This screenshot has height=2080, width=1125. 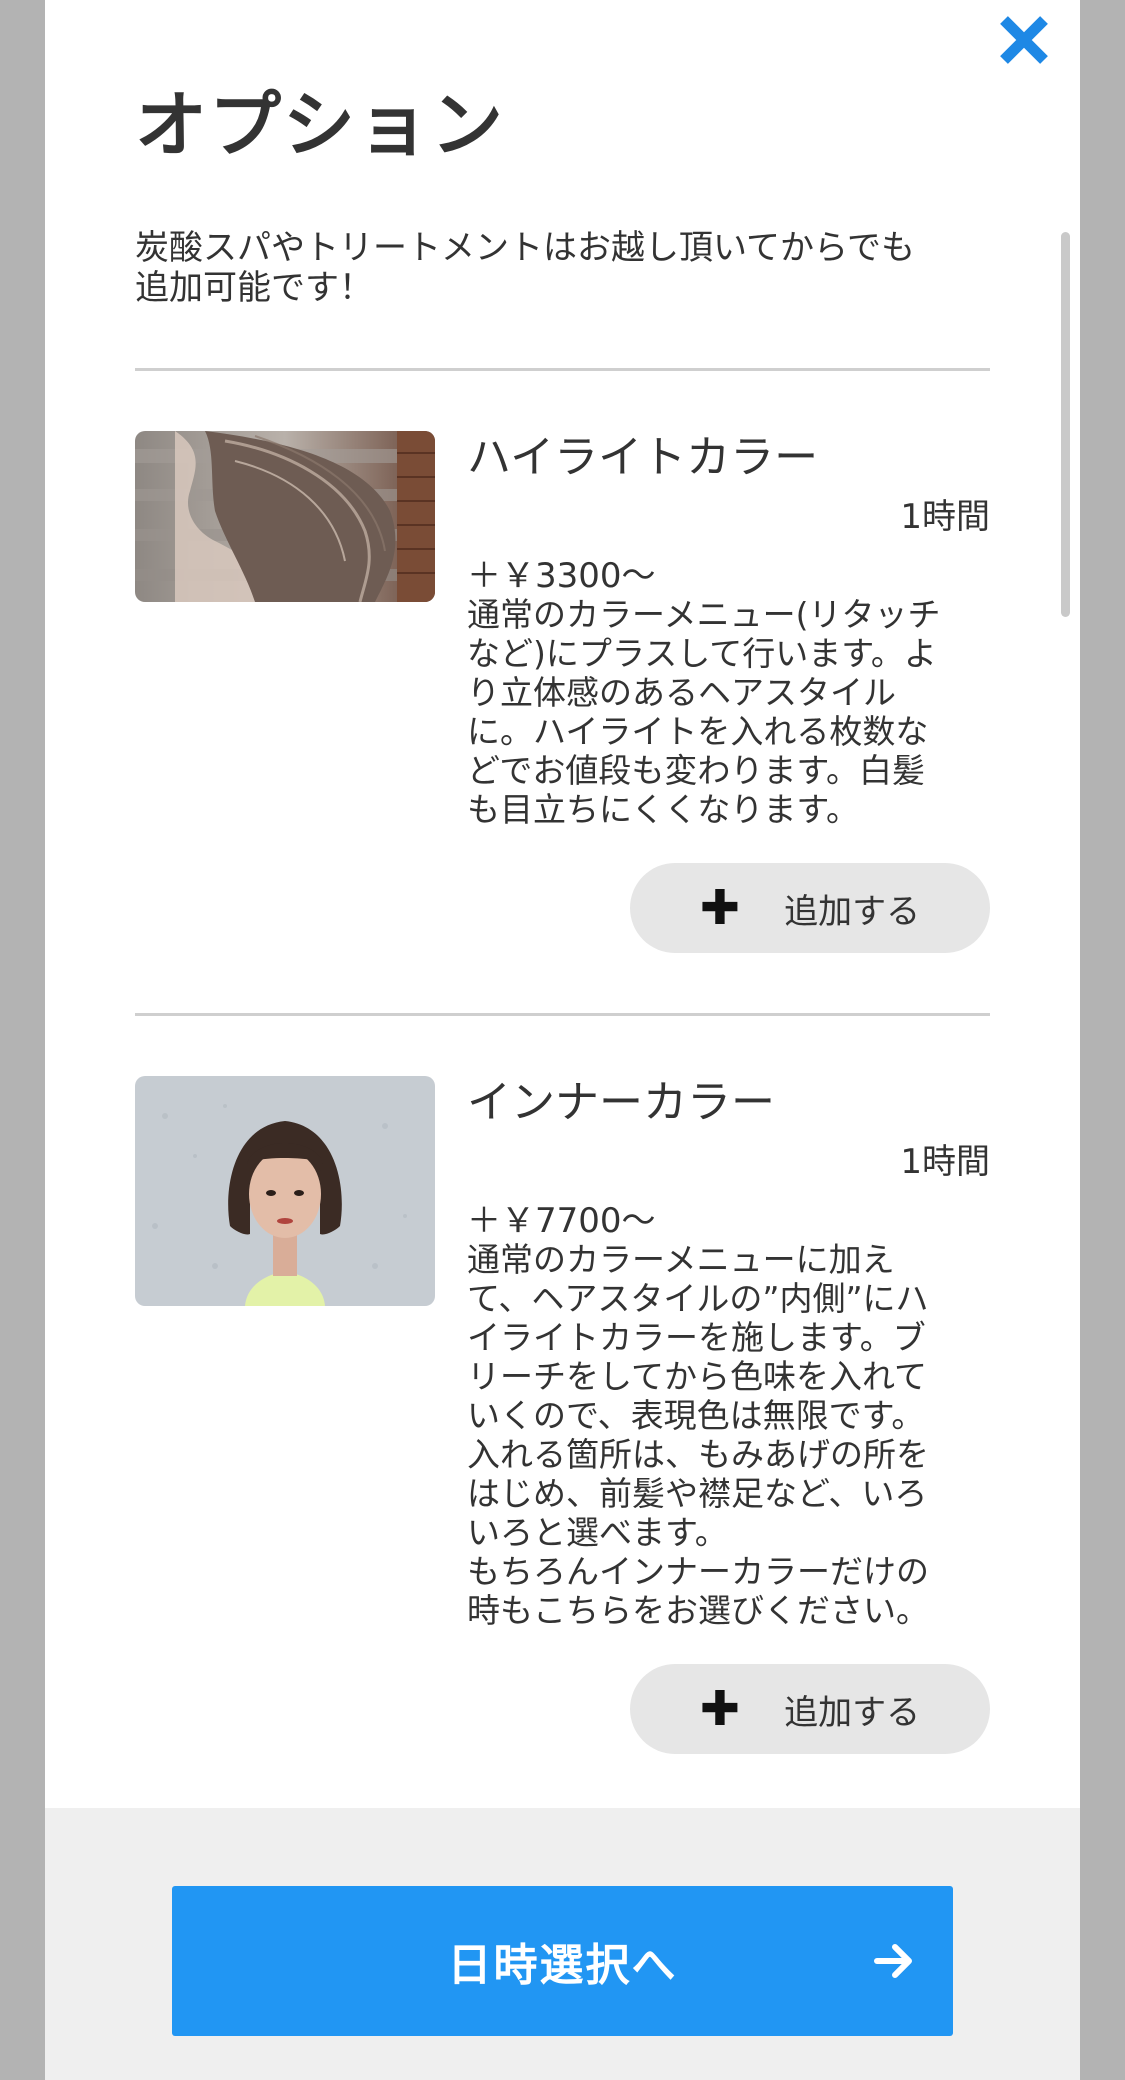 What do you see at coordinates (643, 457) in the screenshot?
I see `option-name: ハイライトカラー` at bounding box center [643, 457].